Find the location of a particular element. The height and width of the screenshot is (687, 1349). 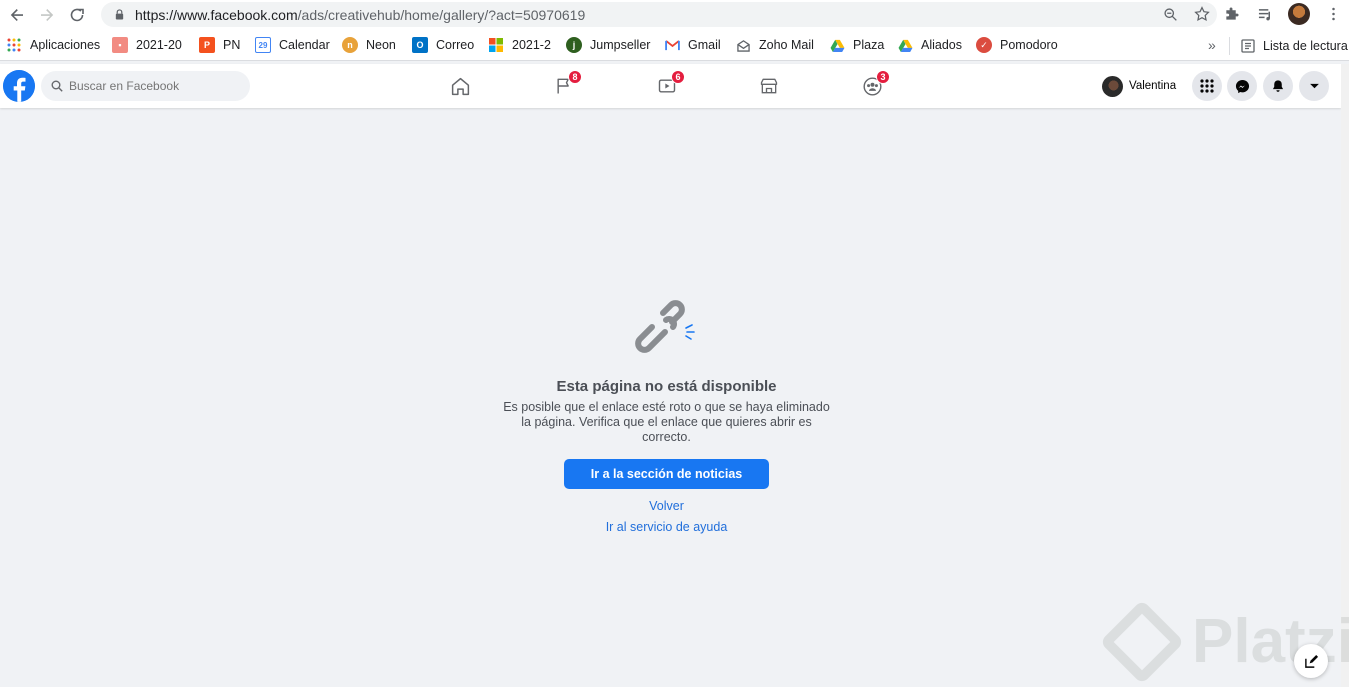

groups-notification-badge: 3 is located at coordinates (883, 77).